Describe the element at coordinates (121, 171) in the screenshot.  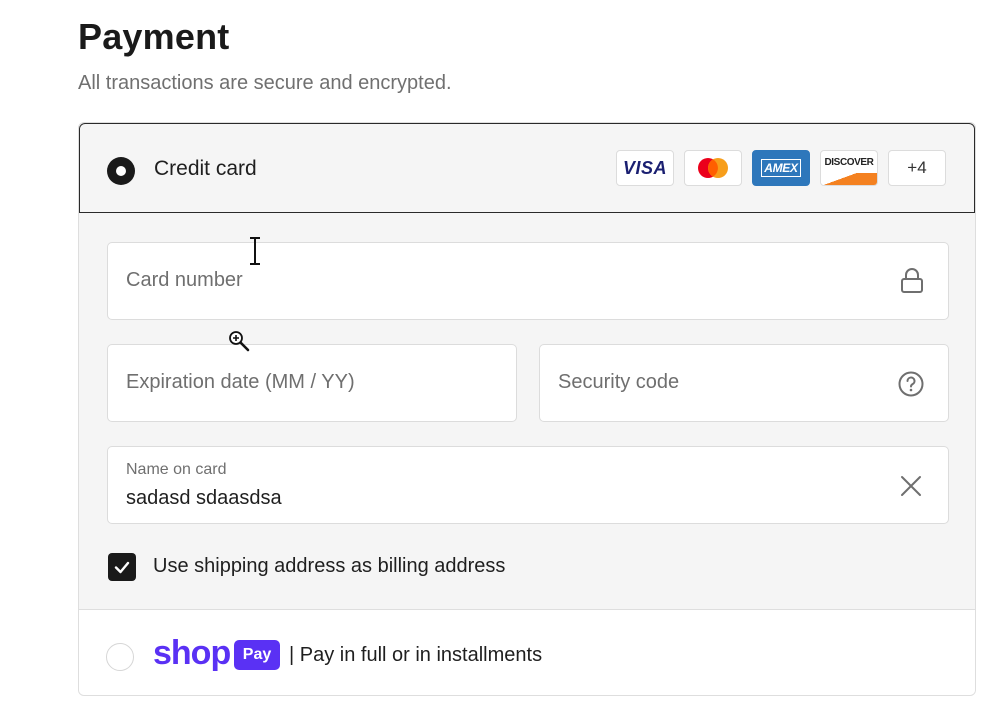
I see `credit-card-radio` at that location.